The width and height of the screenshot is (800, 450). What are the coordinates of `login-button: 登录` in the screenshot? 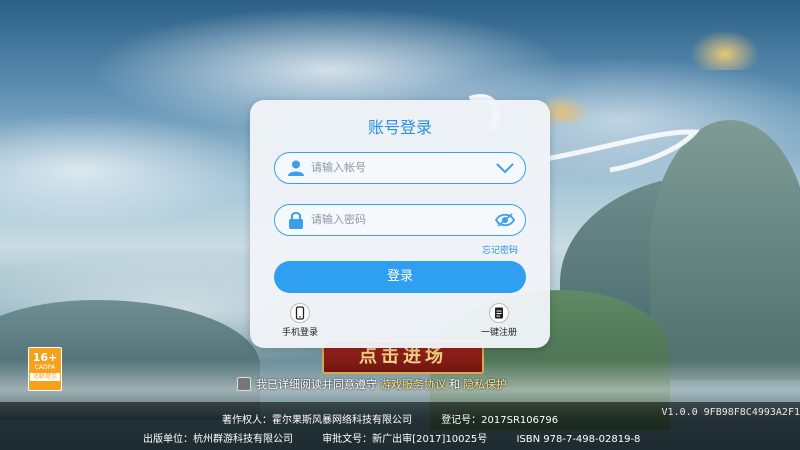 It's located at (400, 277).